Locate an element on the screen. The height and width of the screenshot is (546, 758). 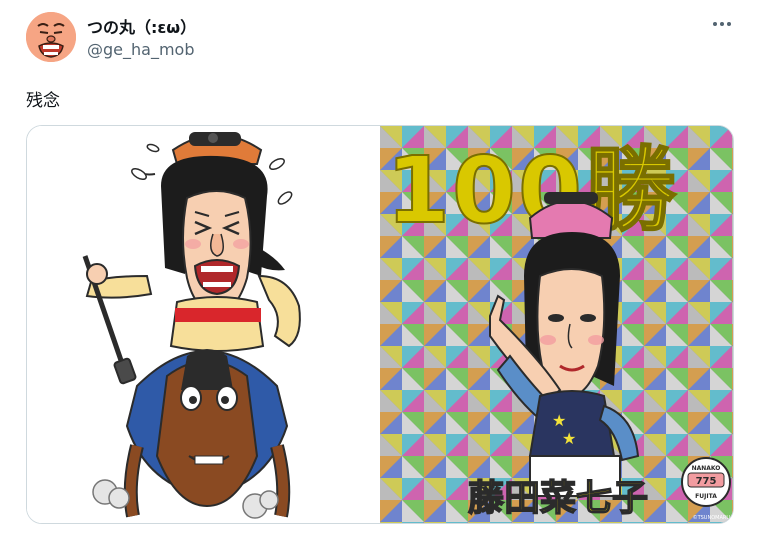
more-options-button is located at coordinates (722, 24).